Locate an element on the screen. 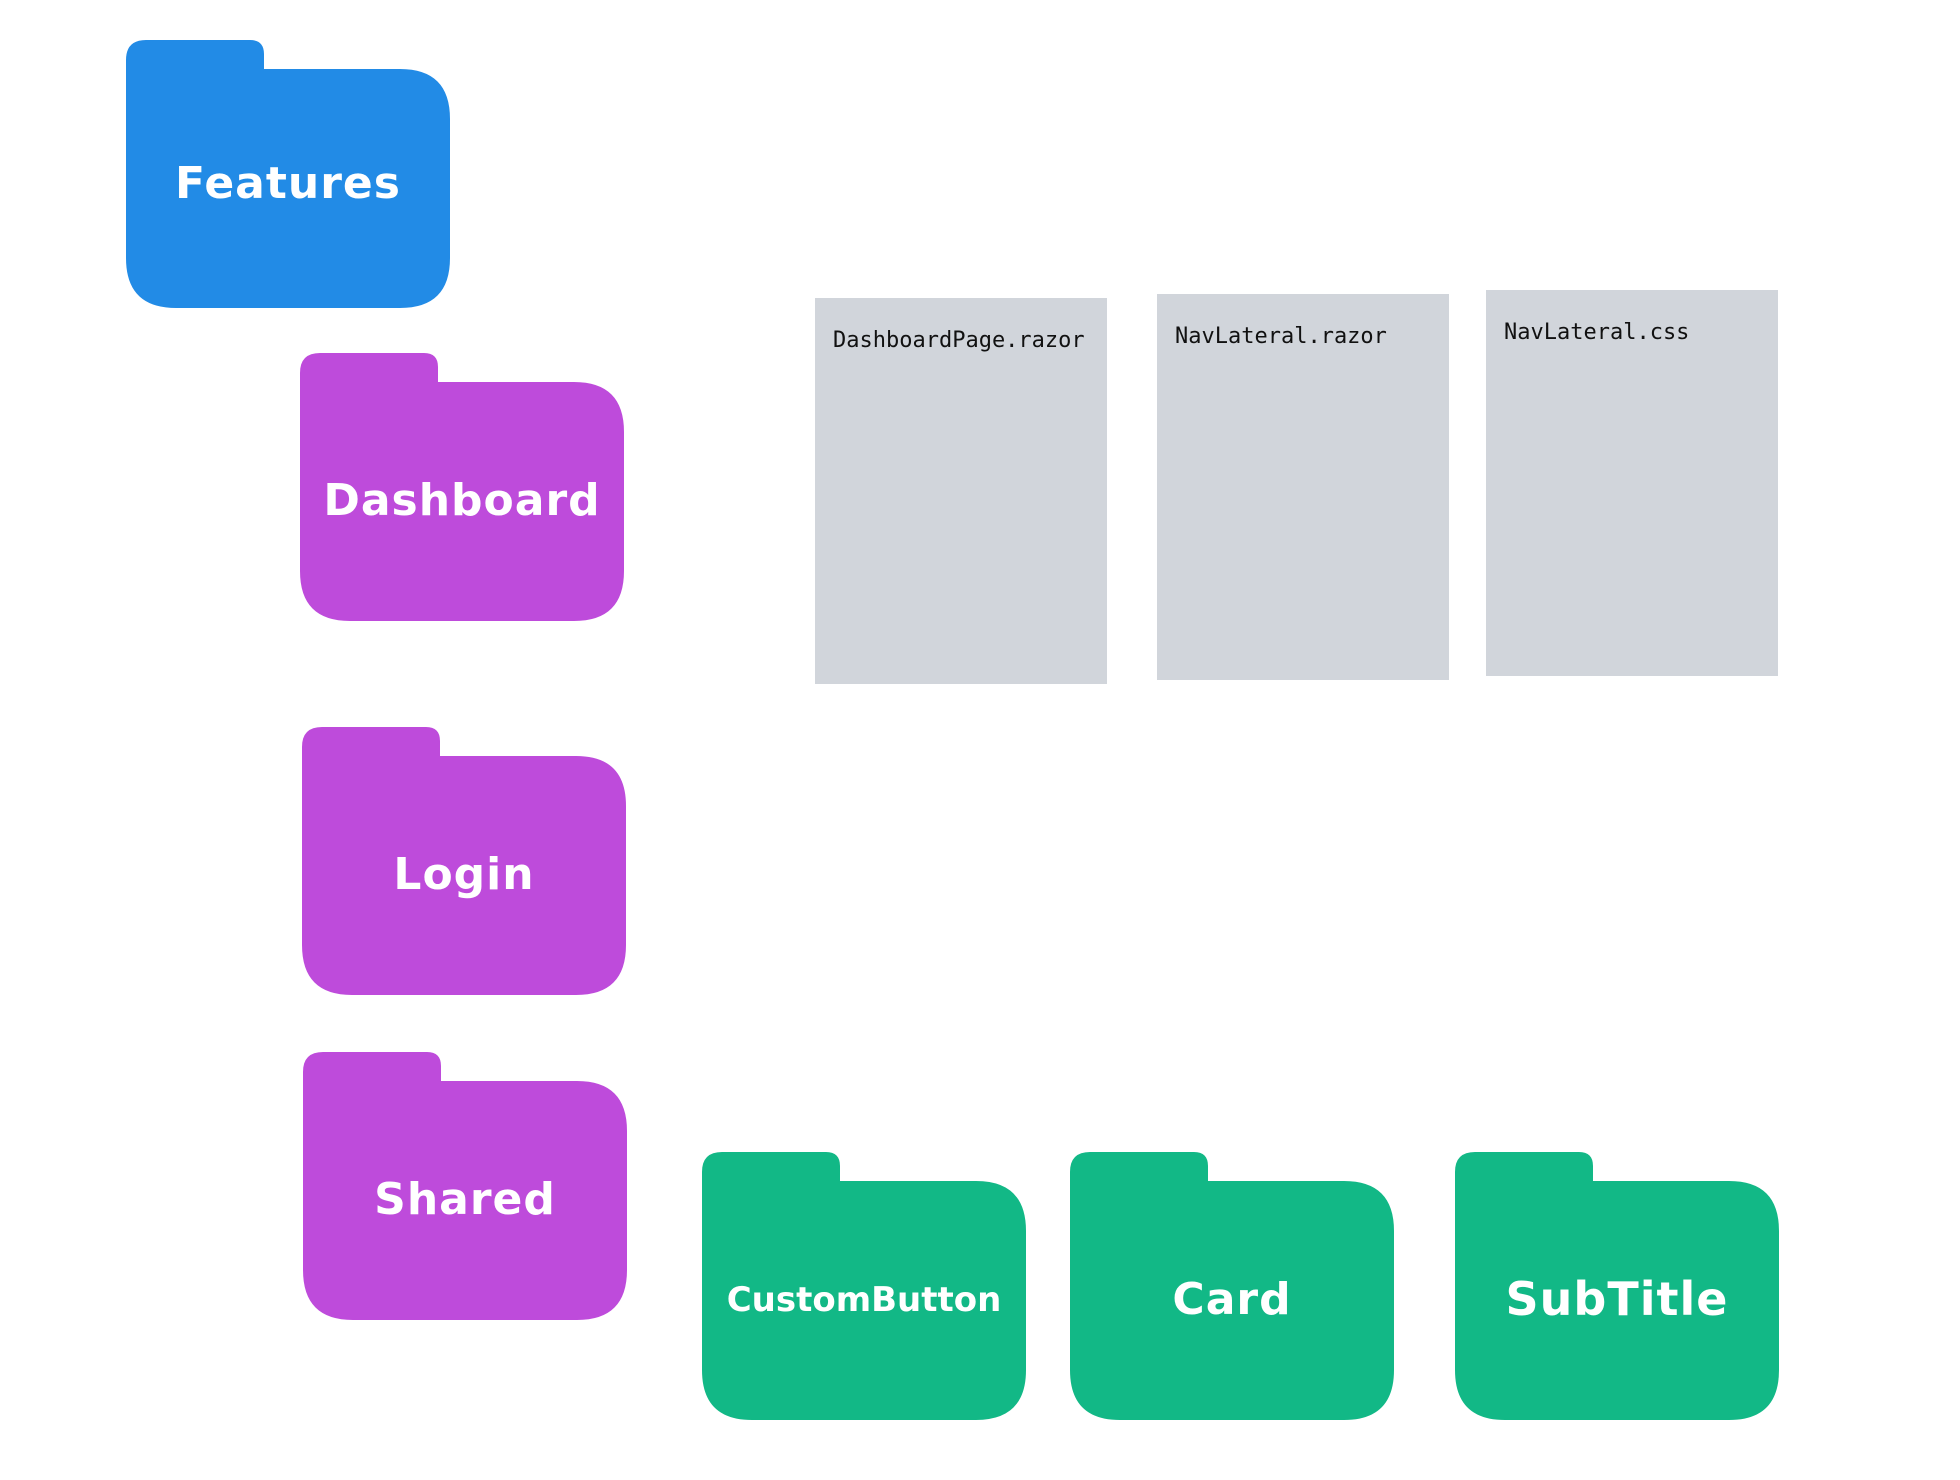 This screenshot has width=1960, height=1480. subtitle-folder: SubTitle is located at coordinates (1617, 1286).